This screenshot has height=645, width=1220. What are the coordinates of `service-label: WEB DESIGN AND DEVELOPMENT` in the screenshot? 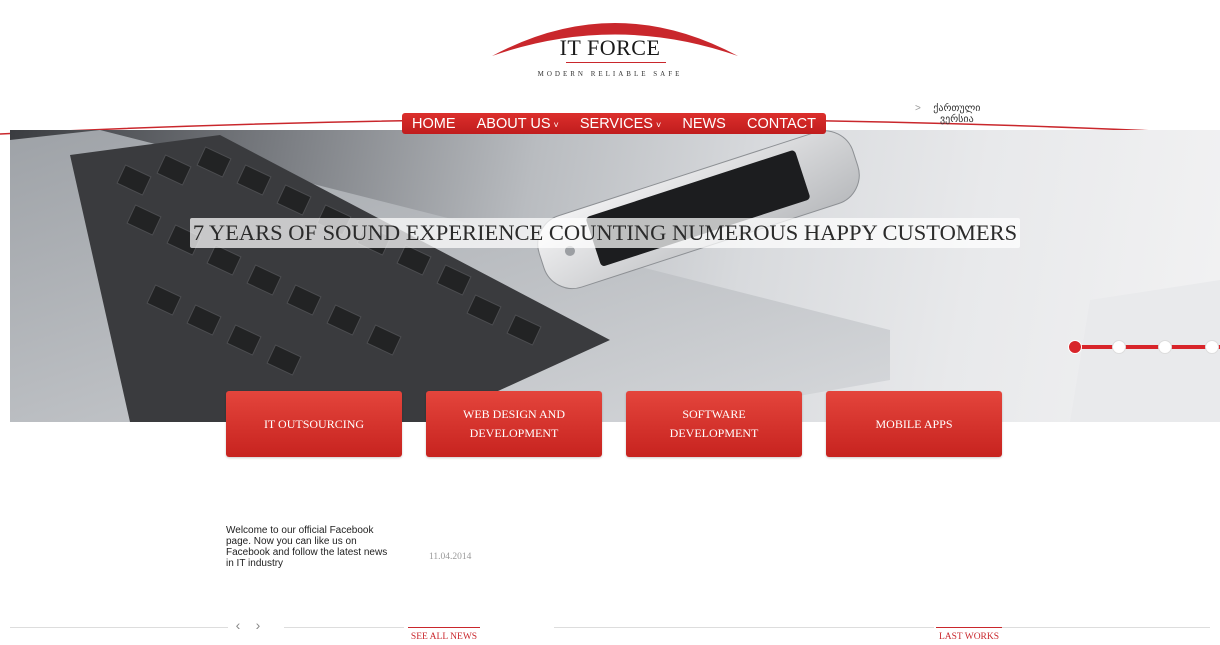 It's located at (514, 423).